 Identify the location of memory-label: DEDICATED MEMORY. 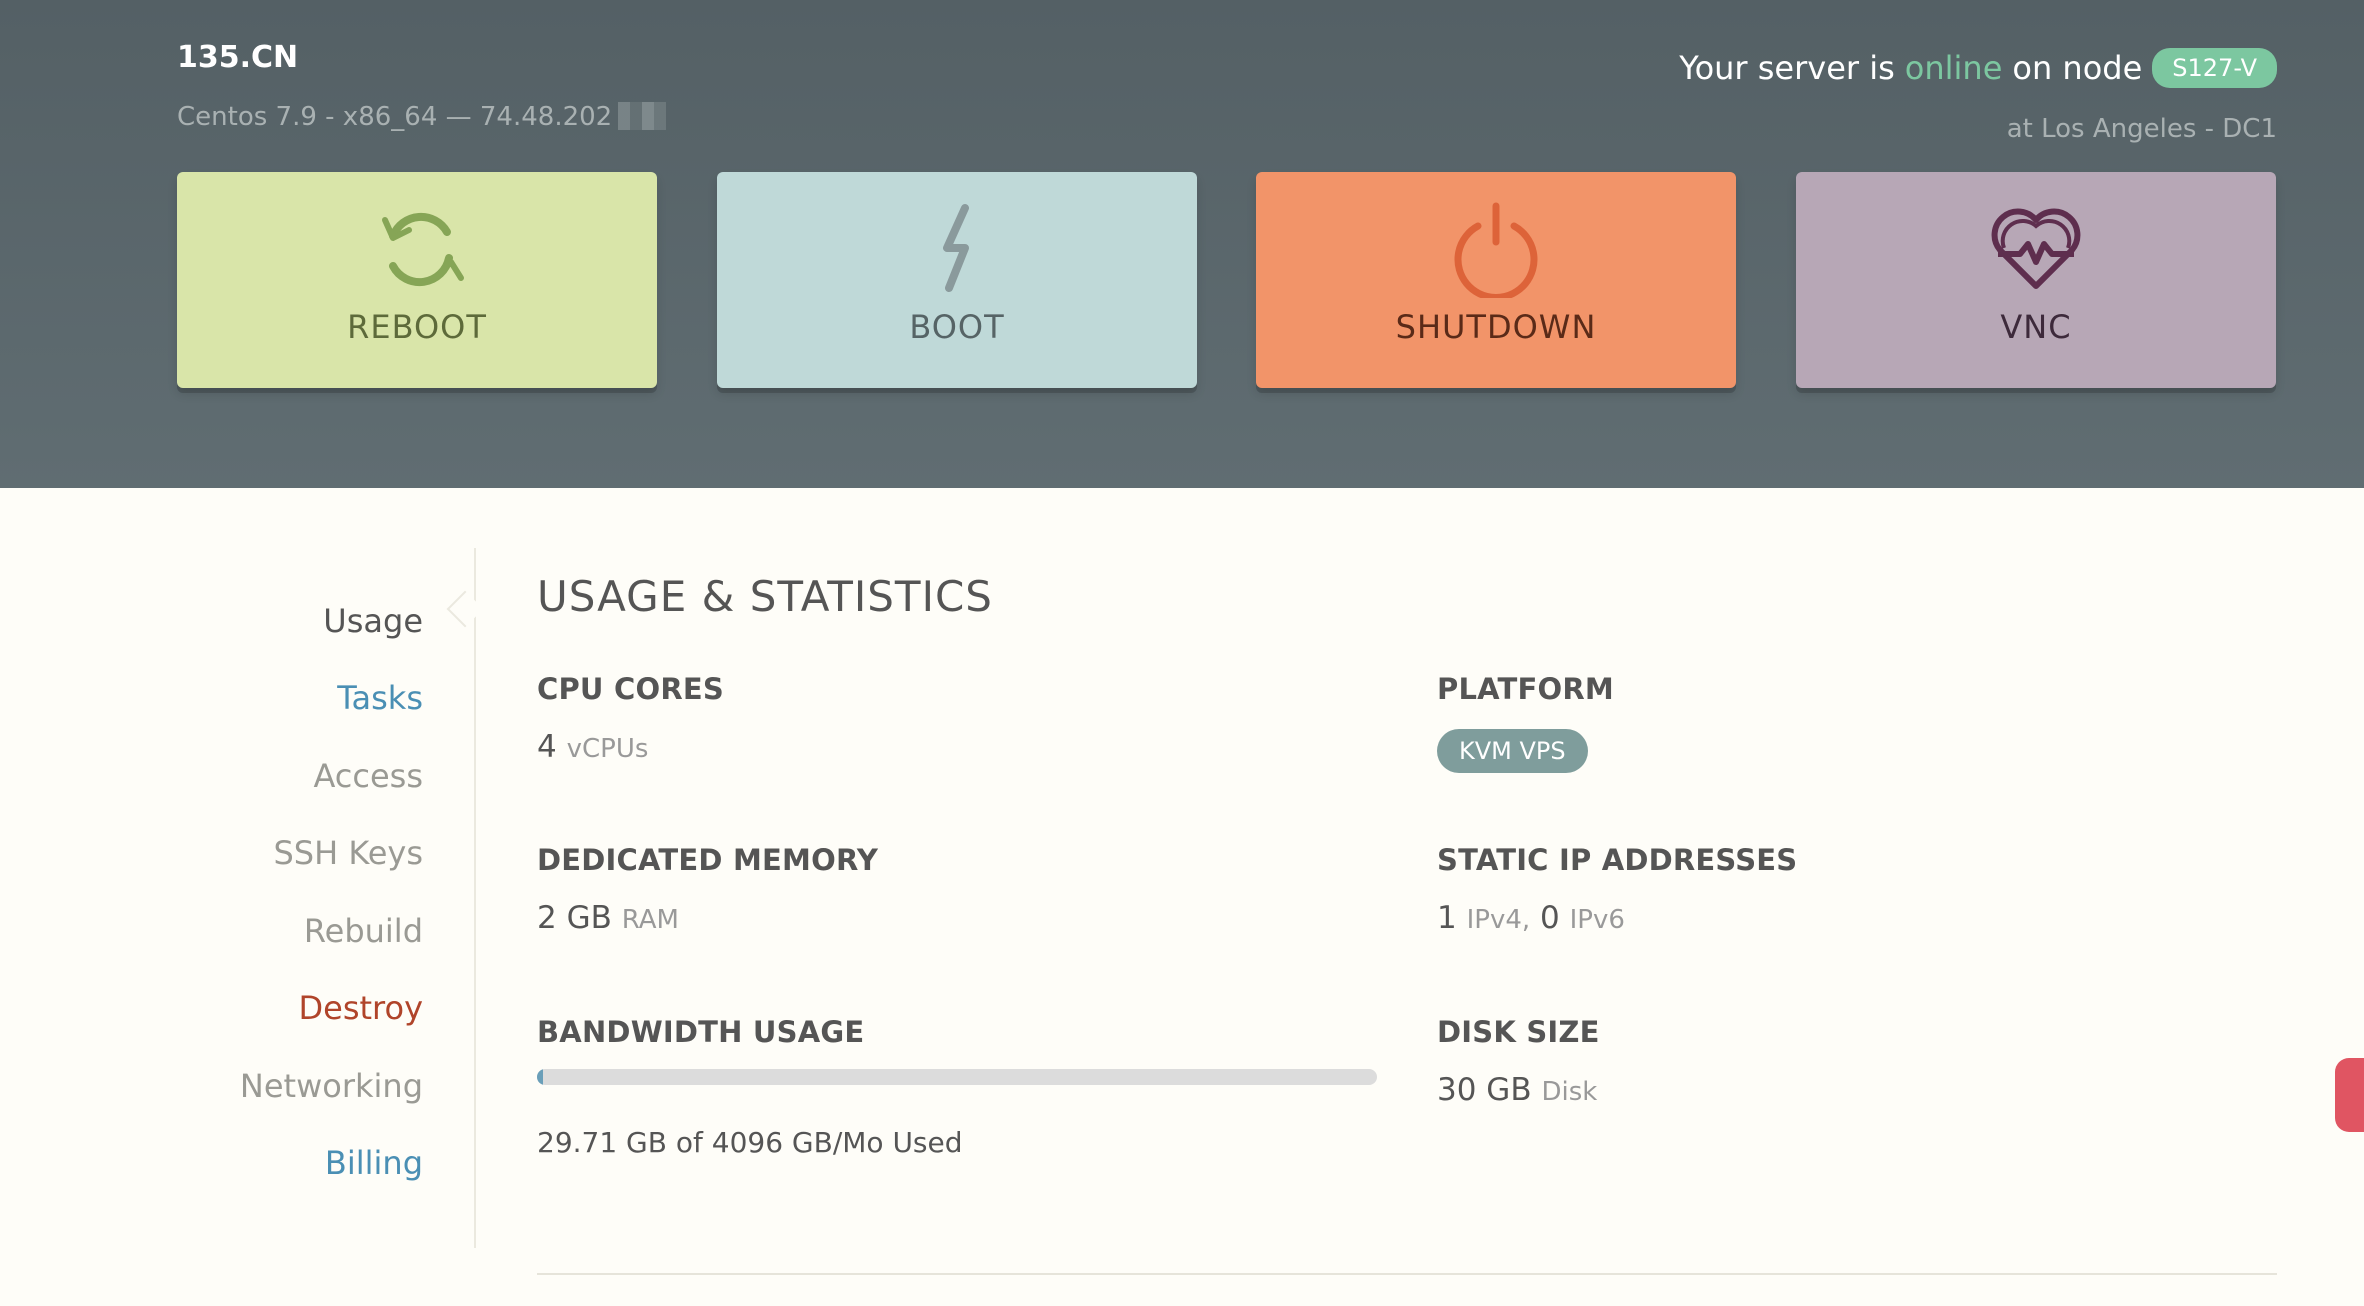
(708, 860).